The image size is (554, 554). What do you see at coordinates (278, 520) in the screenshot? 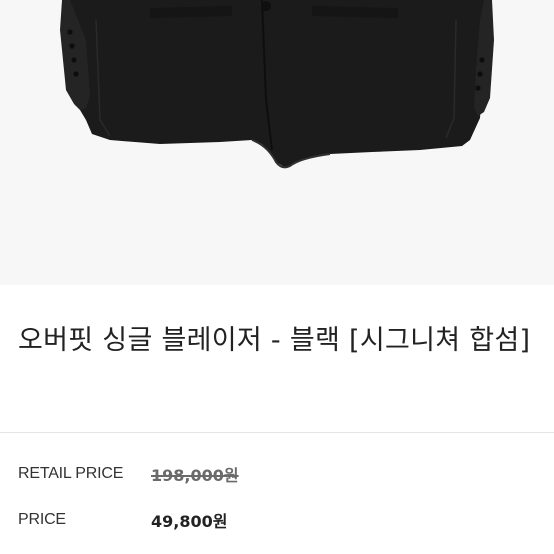
I see `price-row: PRICE 49,800원` at bounding box center [278, 520].